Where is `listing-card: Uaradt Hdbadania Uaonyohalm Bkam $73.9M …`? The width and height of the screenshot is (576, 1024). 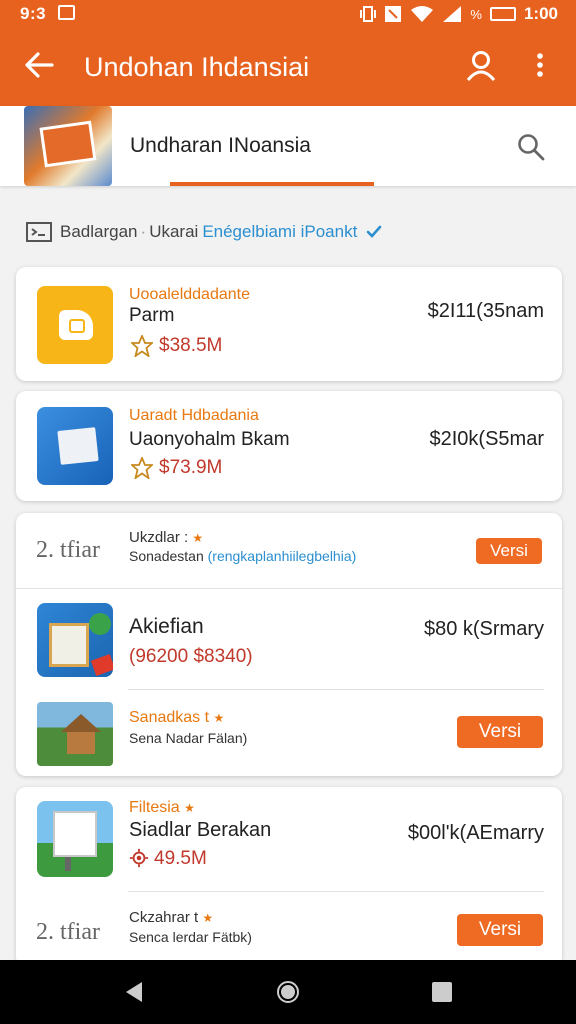
listing-card: Uaradt Hdbadania Uaonyohalm Bkam $73.9M … is located at coordinates (289, 446).